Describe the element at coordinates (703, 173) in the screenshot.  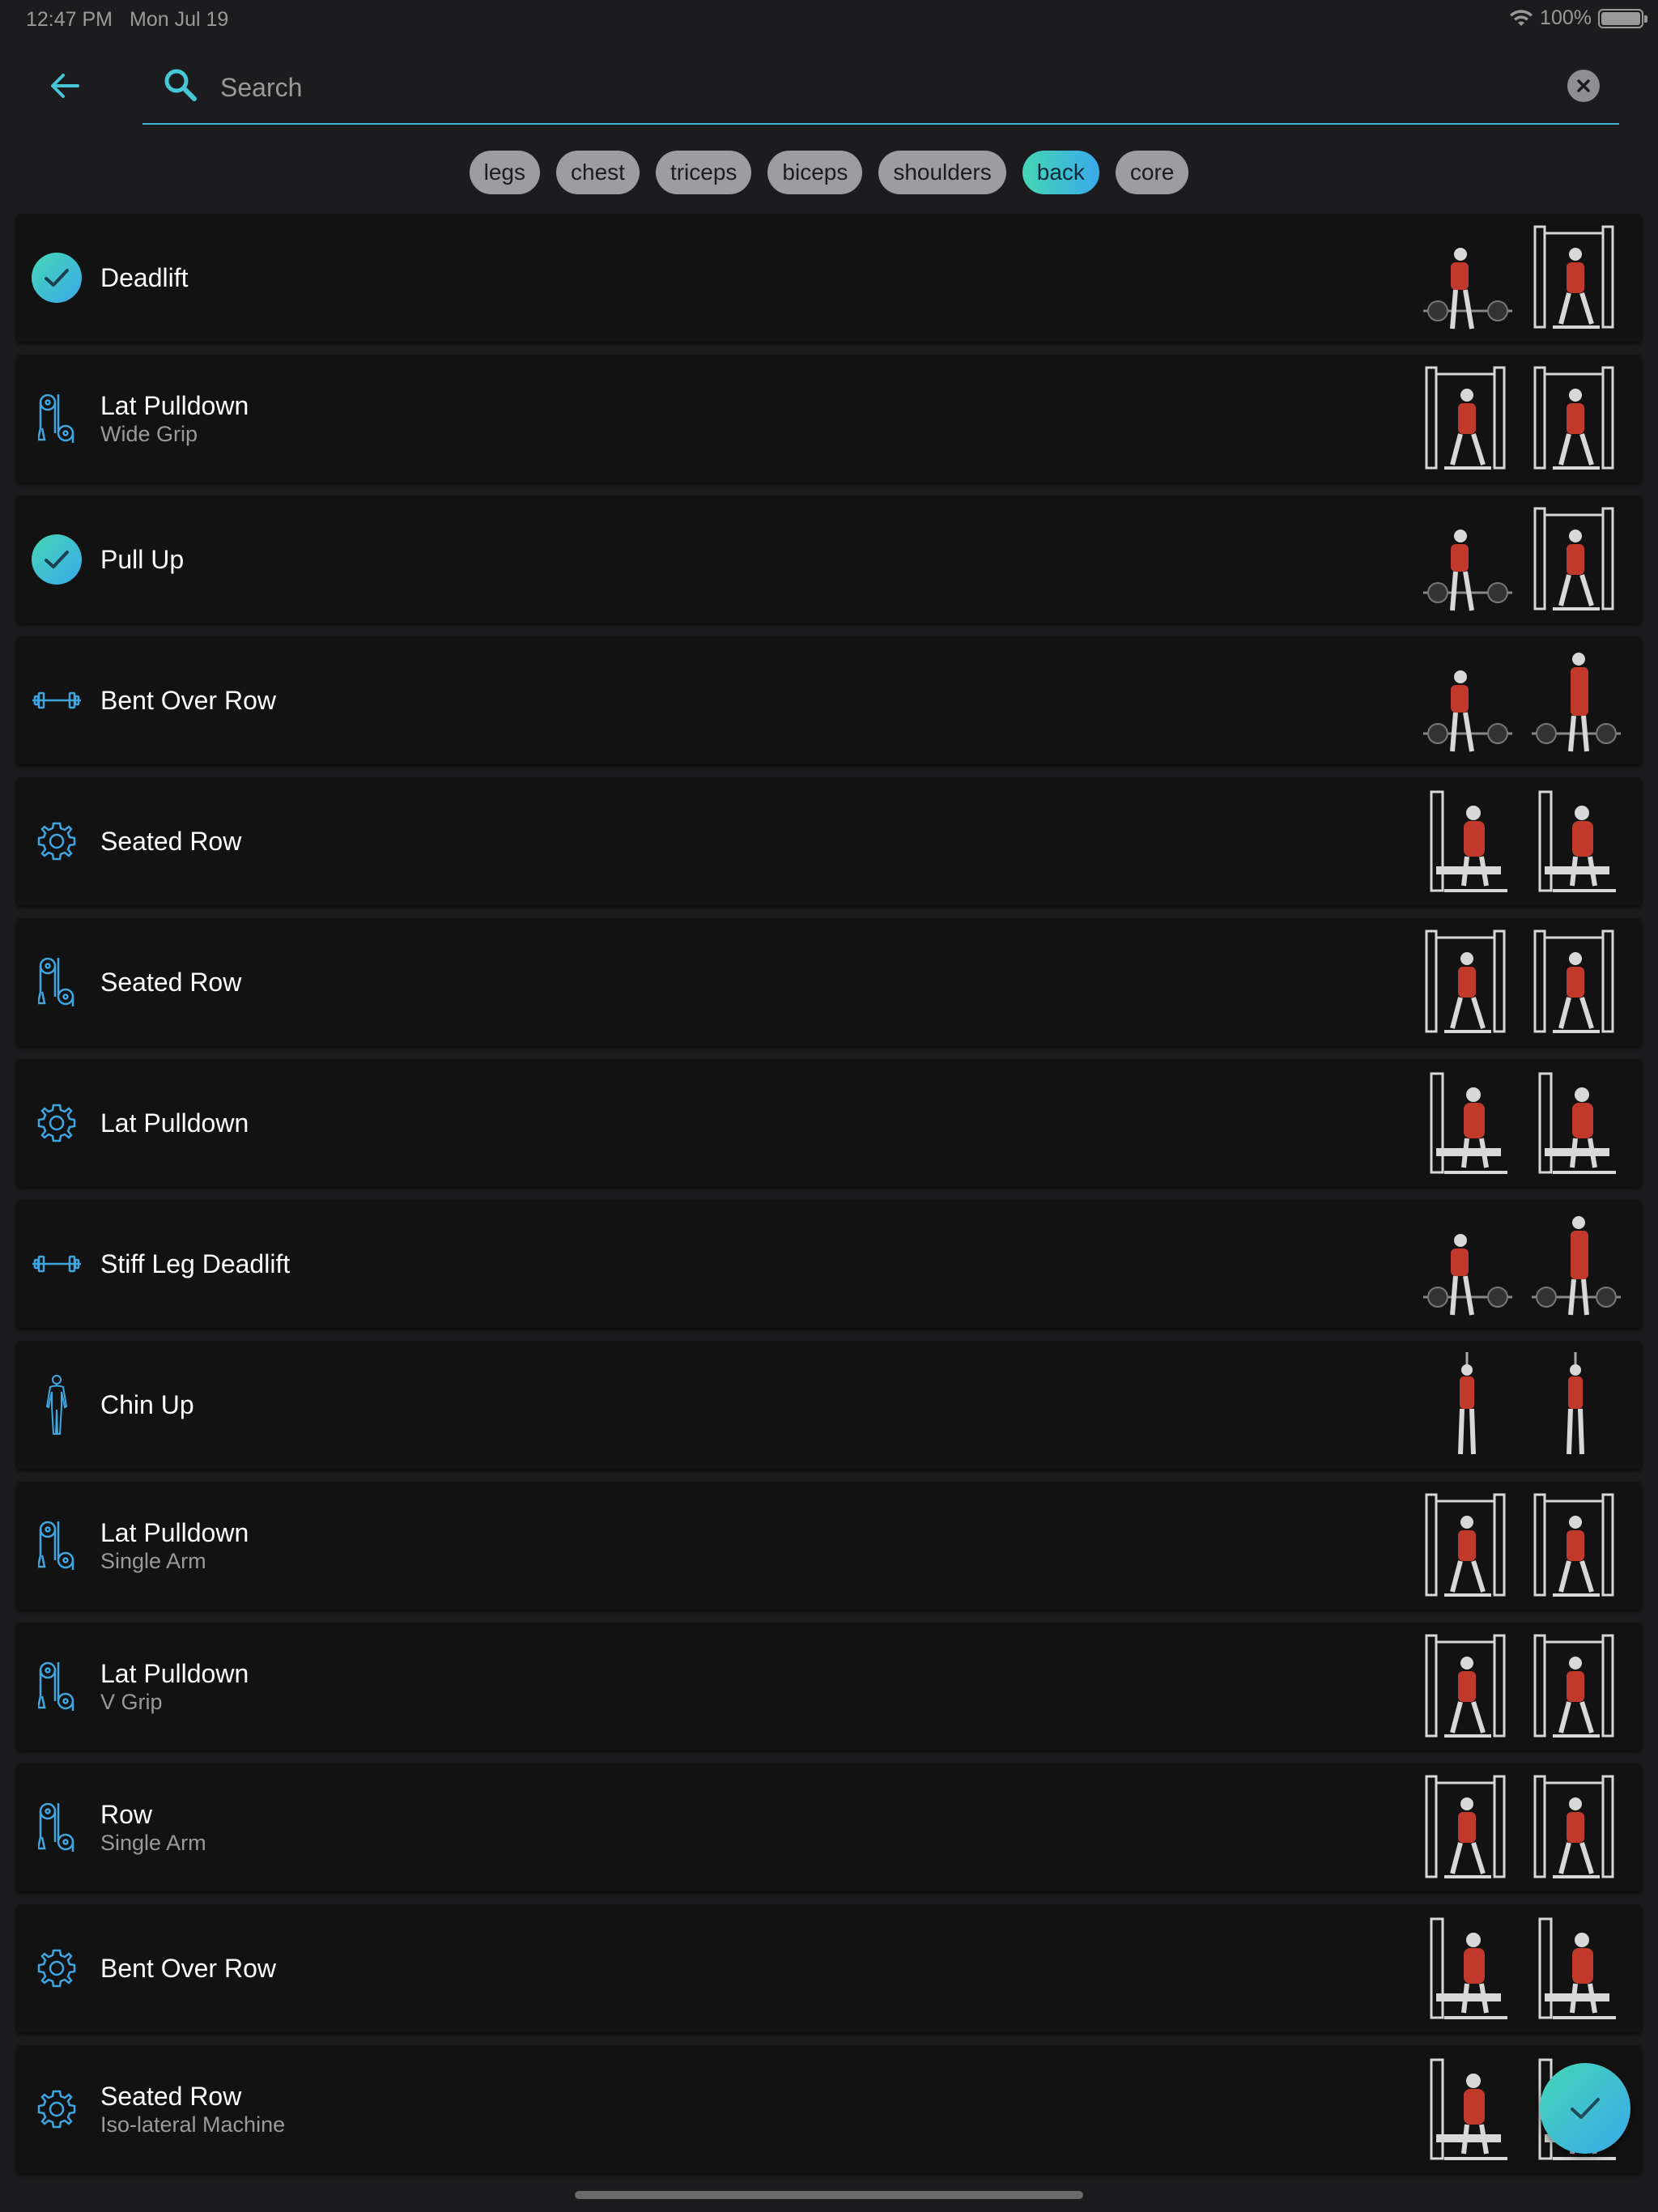
I see `filter-chip-triceps: triceps` at that location.